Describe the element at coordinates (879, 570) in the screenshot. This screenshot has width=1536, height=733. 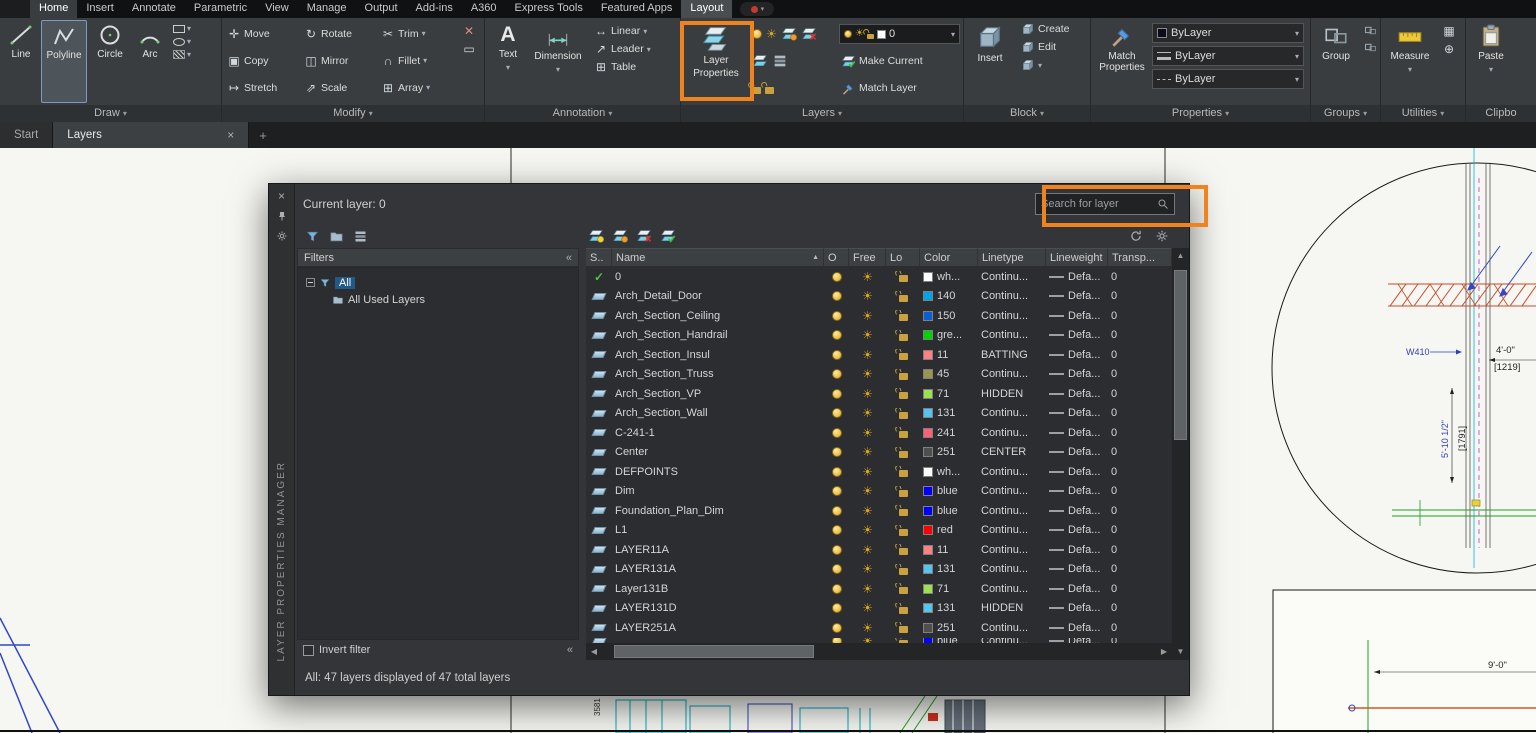
I see `layer-row: LAYER131A ☀ 131 Continu... Defa... 0` at that location.